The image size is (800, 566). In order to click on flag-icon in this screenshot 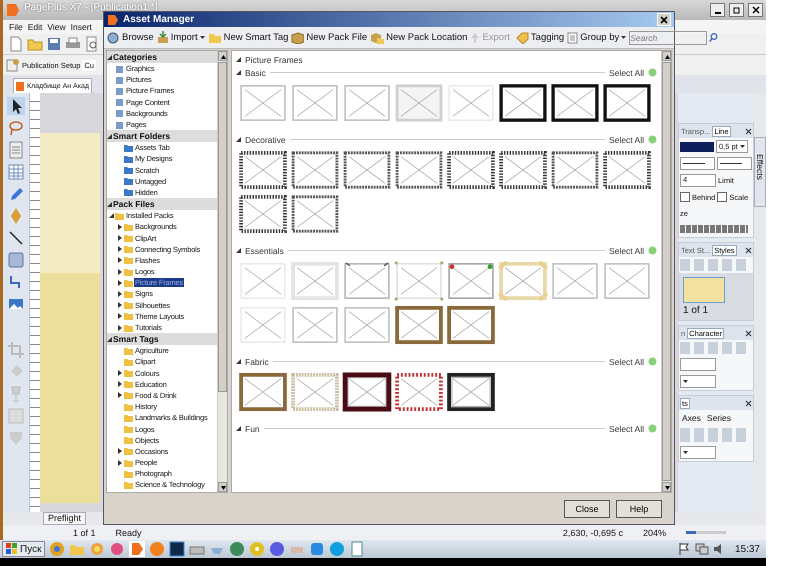, I will do `click(683, 549)`.